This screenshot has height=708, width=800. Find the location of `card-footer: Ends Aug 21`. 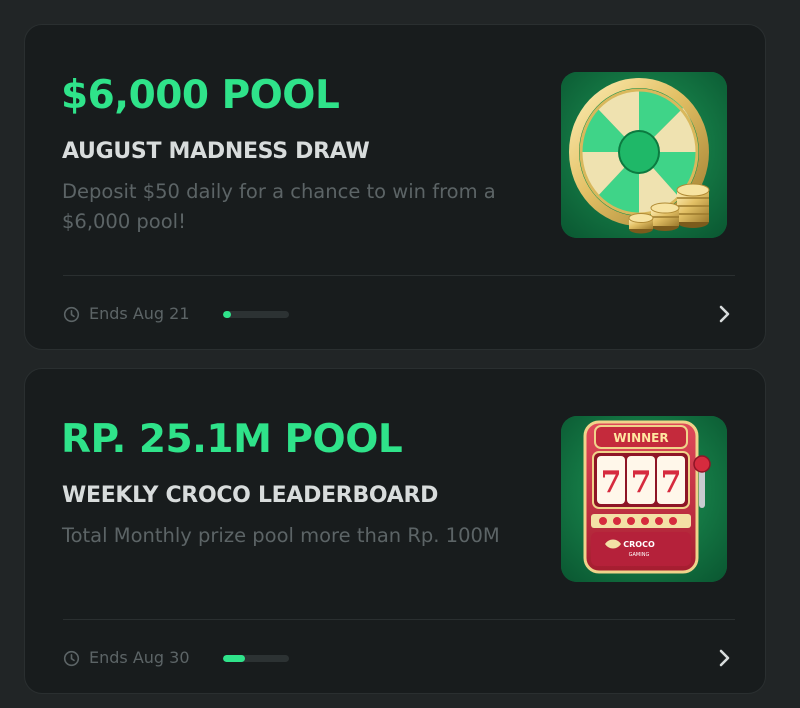

card-footer: Ends Aug 21 is located at coordinates (399, 315).